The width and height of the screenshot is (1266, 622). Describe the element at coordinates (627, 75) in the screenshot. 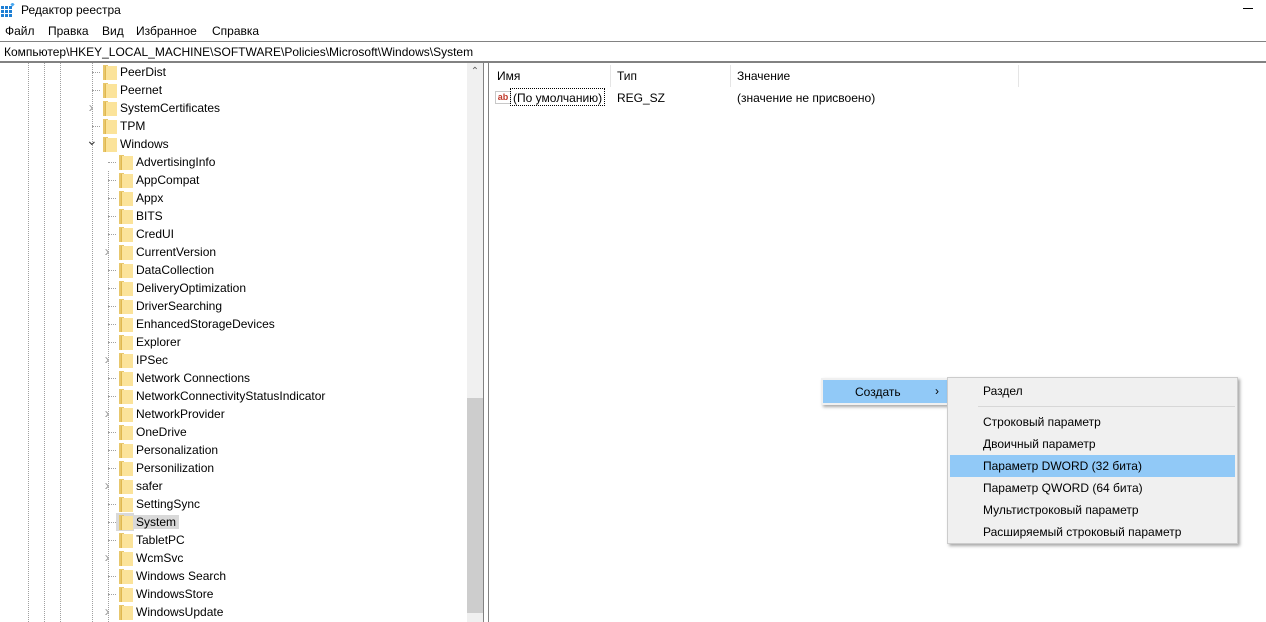

I see `column-header-type: Тип` at that location.